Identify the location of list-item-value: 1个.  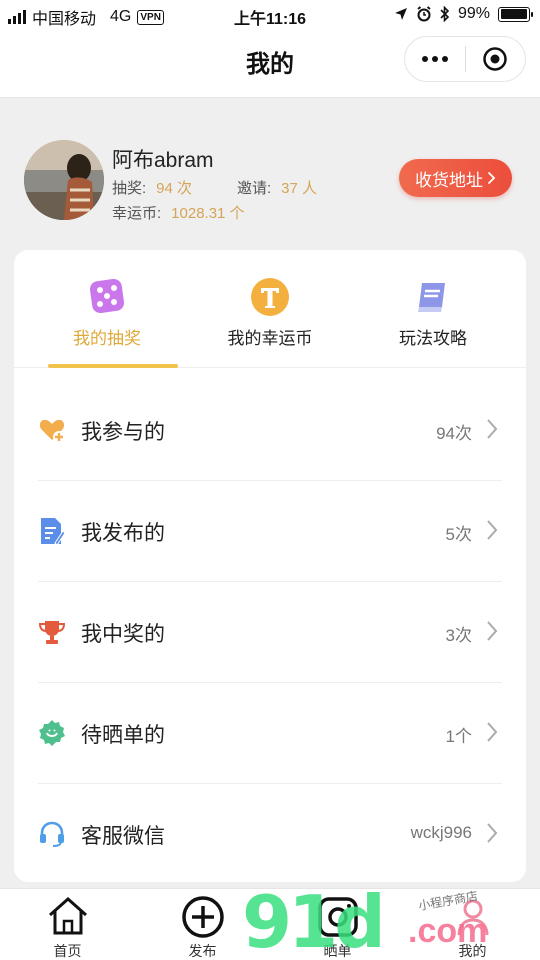
(458, 736).